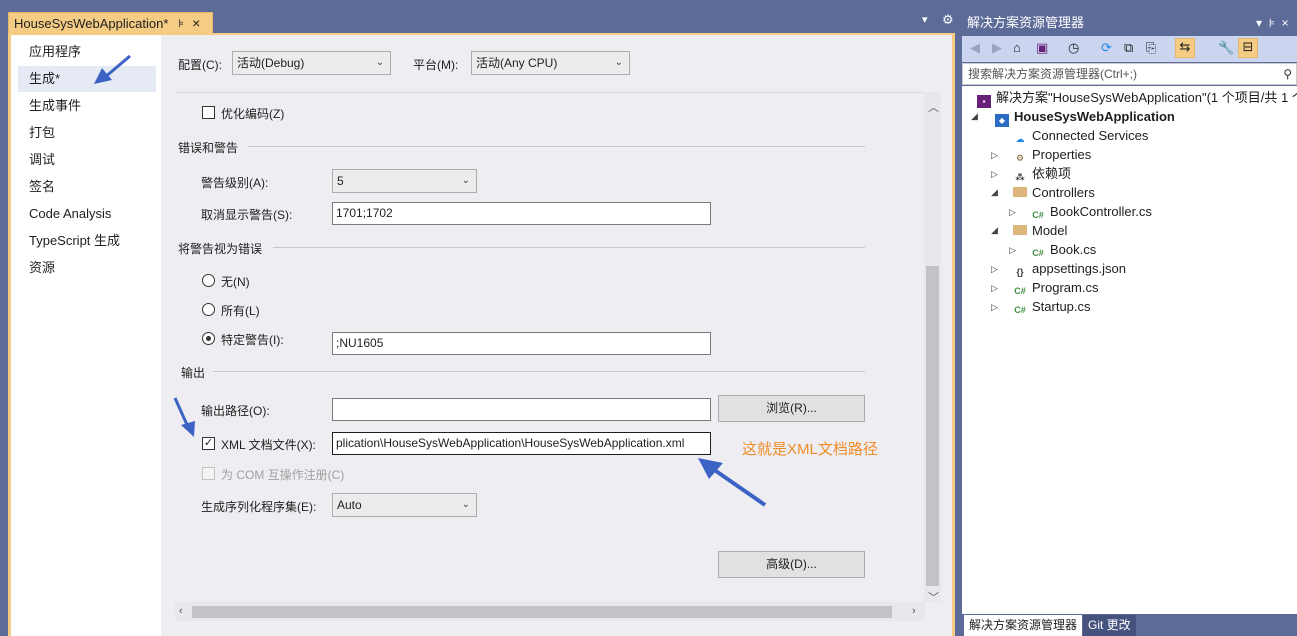 Image resolution: width=1297 pixels, height=636 pixels. What do you see at coordinates (271, 63) in the screenshot?
I see `config-select-value: 活动(Debug)` at bounding box center [271, 63].